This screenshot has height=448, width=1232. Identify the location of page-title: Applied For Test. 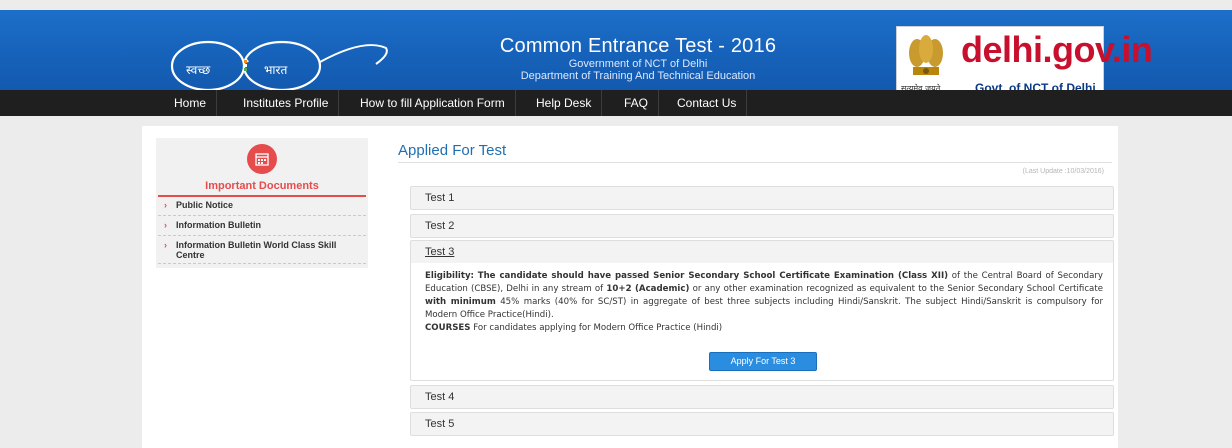
(452, 150).